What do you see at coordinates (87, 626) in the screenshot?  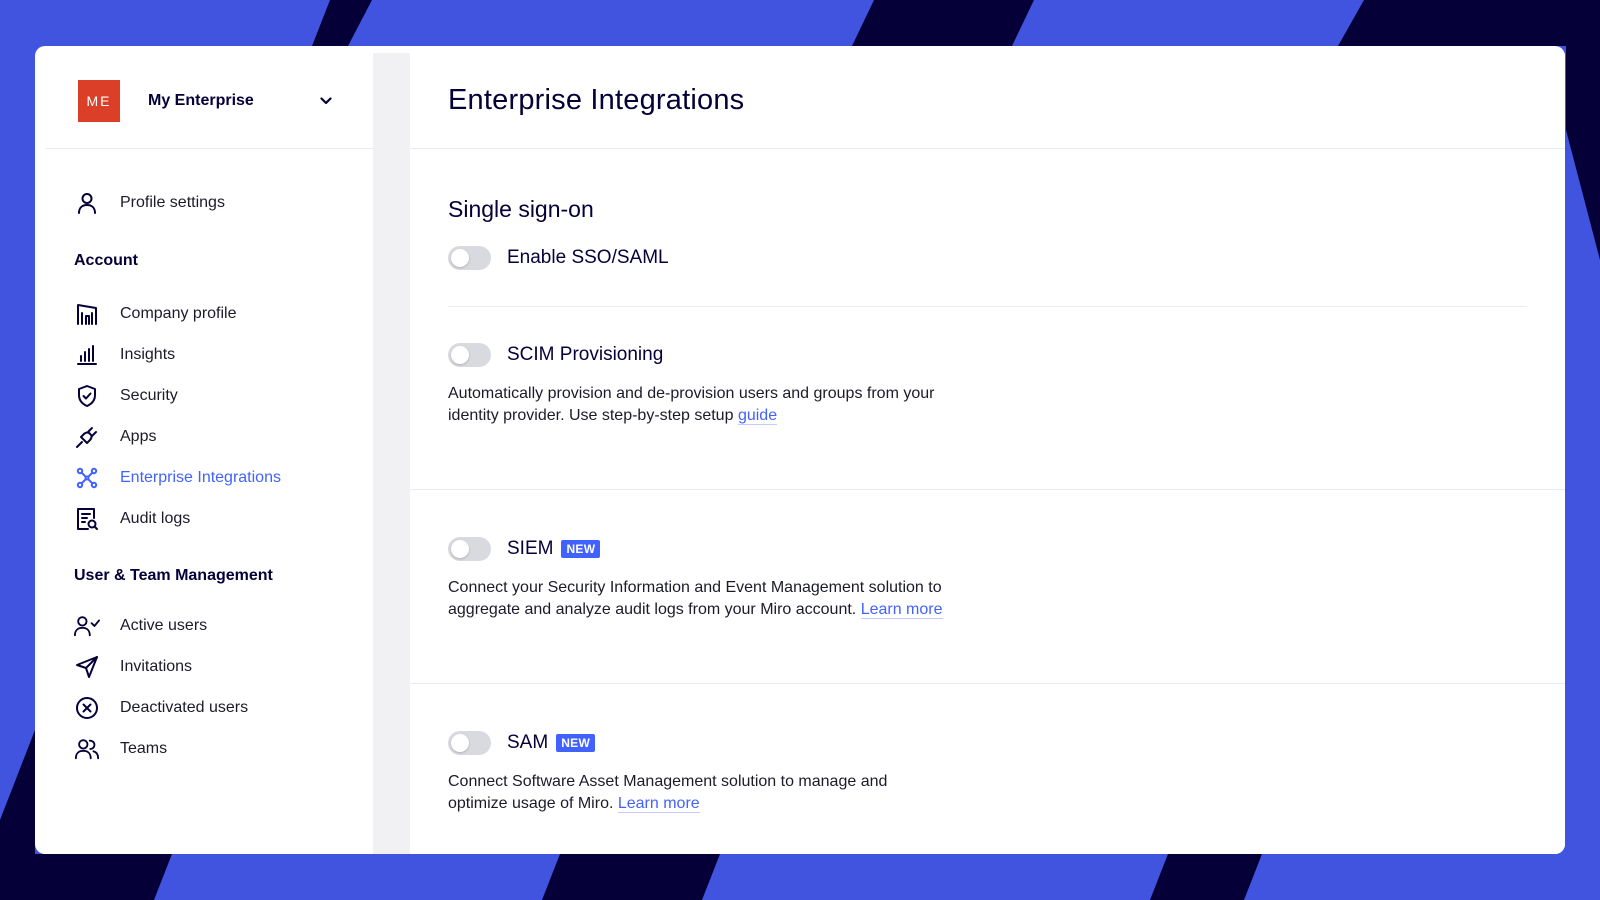 I see `user-check-icon` at bounding box center [87, 626].